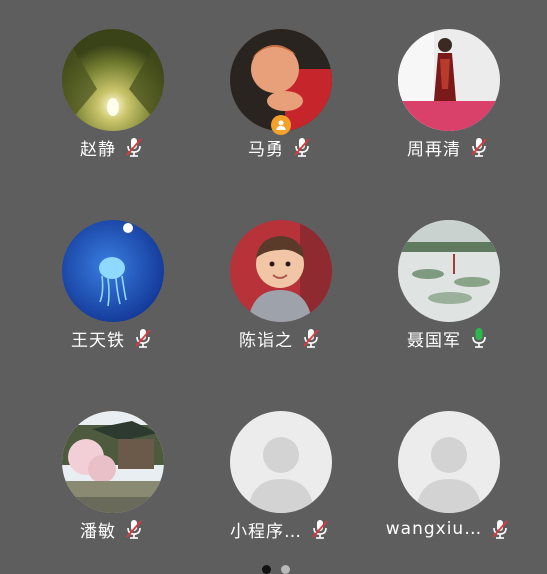 The width and height of the screenshot is (547, 574). I want to click on participant-name: 赵静, so click(98, 149).